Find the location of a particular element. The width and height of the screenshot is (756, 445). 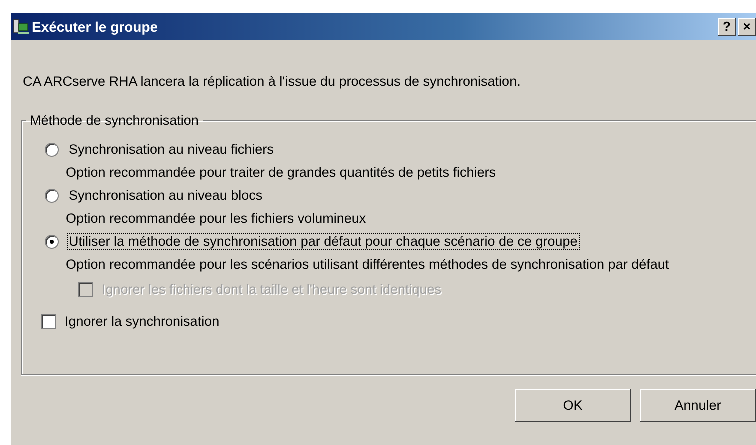

option-description: Option recommandée pour les fichiers volumineux is located at coordinates (217, 218).